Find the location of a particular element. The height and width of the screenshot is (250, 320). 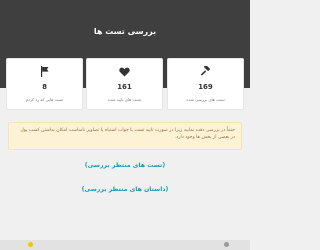

stat-card-rejected: 8 تست هایی که رد کردم is located at coordinates (44, 84).